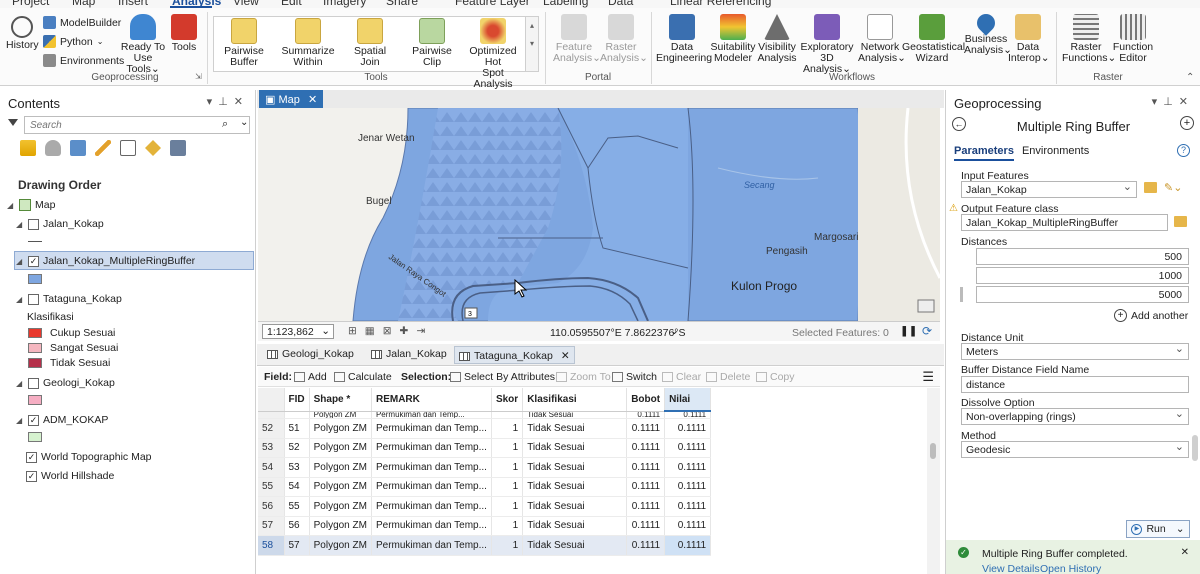 The width and height of the screenshot is (1200, 574). I want to click on switch-selection-button: Switch, so click(634, 377).